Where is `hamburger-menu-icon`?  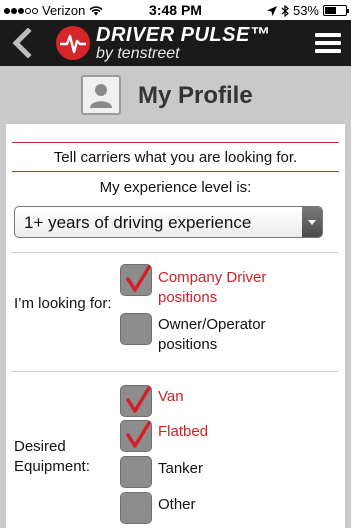 hamburger-menu-icon is located at coordinates (328, 43).